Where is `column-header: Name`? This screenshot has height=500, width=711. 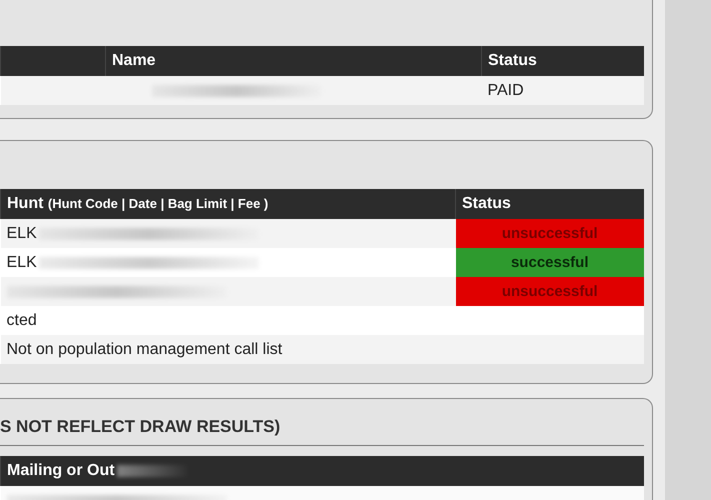 column-header: Name is located at coordinates (294, 61).